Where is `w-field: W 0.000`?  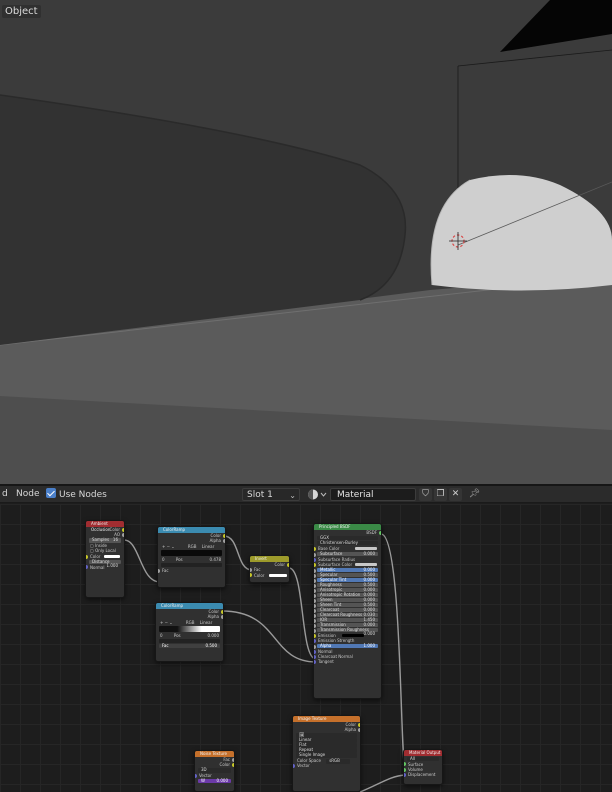
w-field: W 0.000 is located at coordinates (214, 781).